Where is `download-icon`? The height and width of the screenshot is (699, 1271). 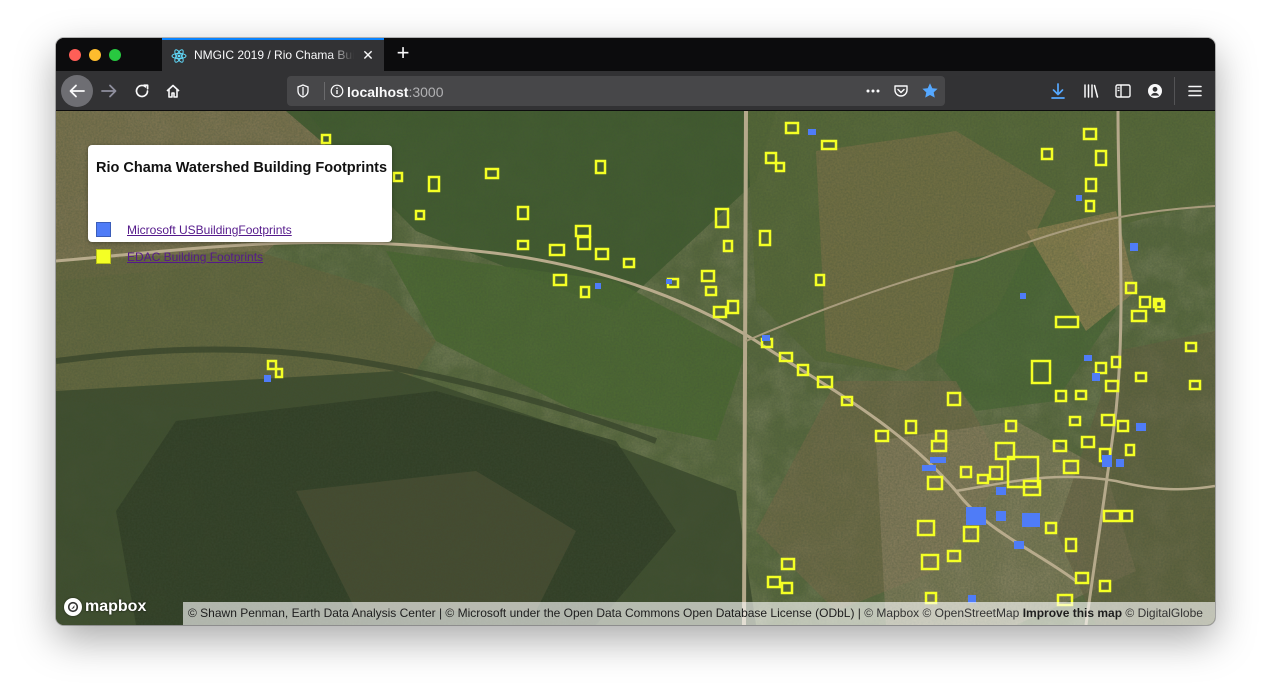 download-icon is located at coordinates (1058, 91).